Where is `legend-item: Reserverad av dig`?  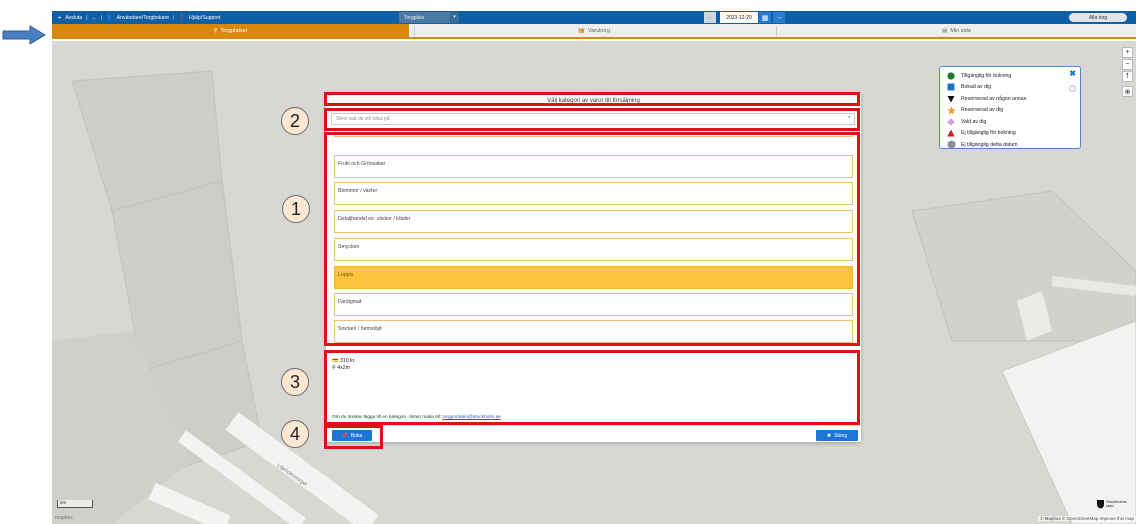
legend-item: Reserverad av dig is located at coordinates (1010, 111).